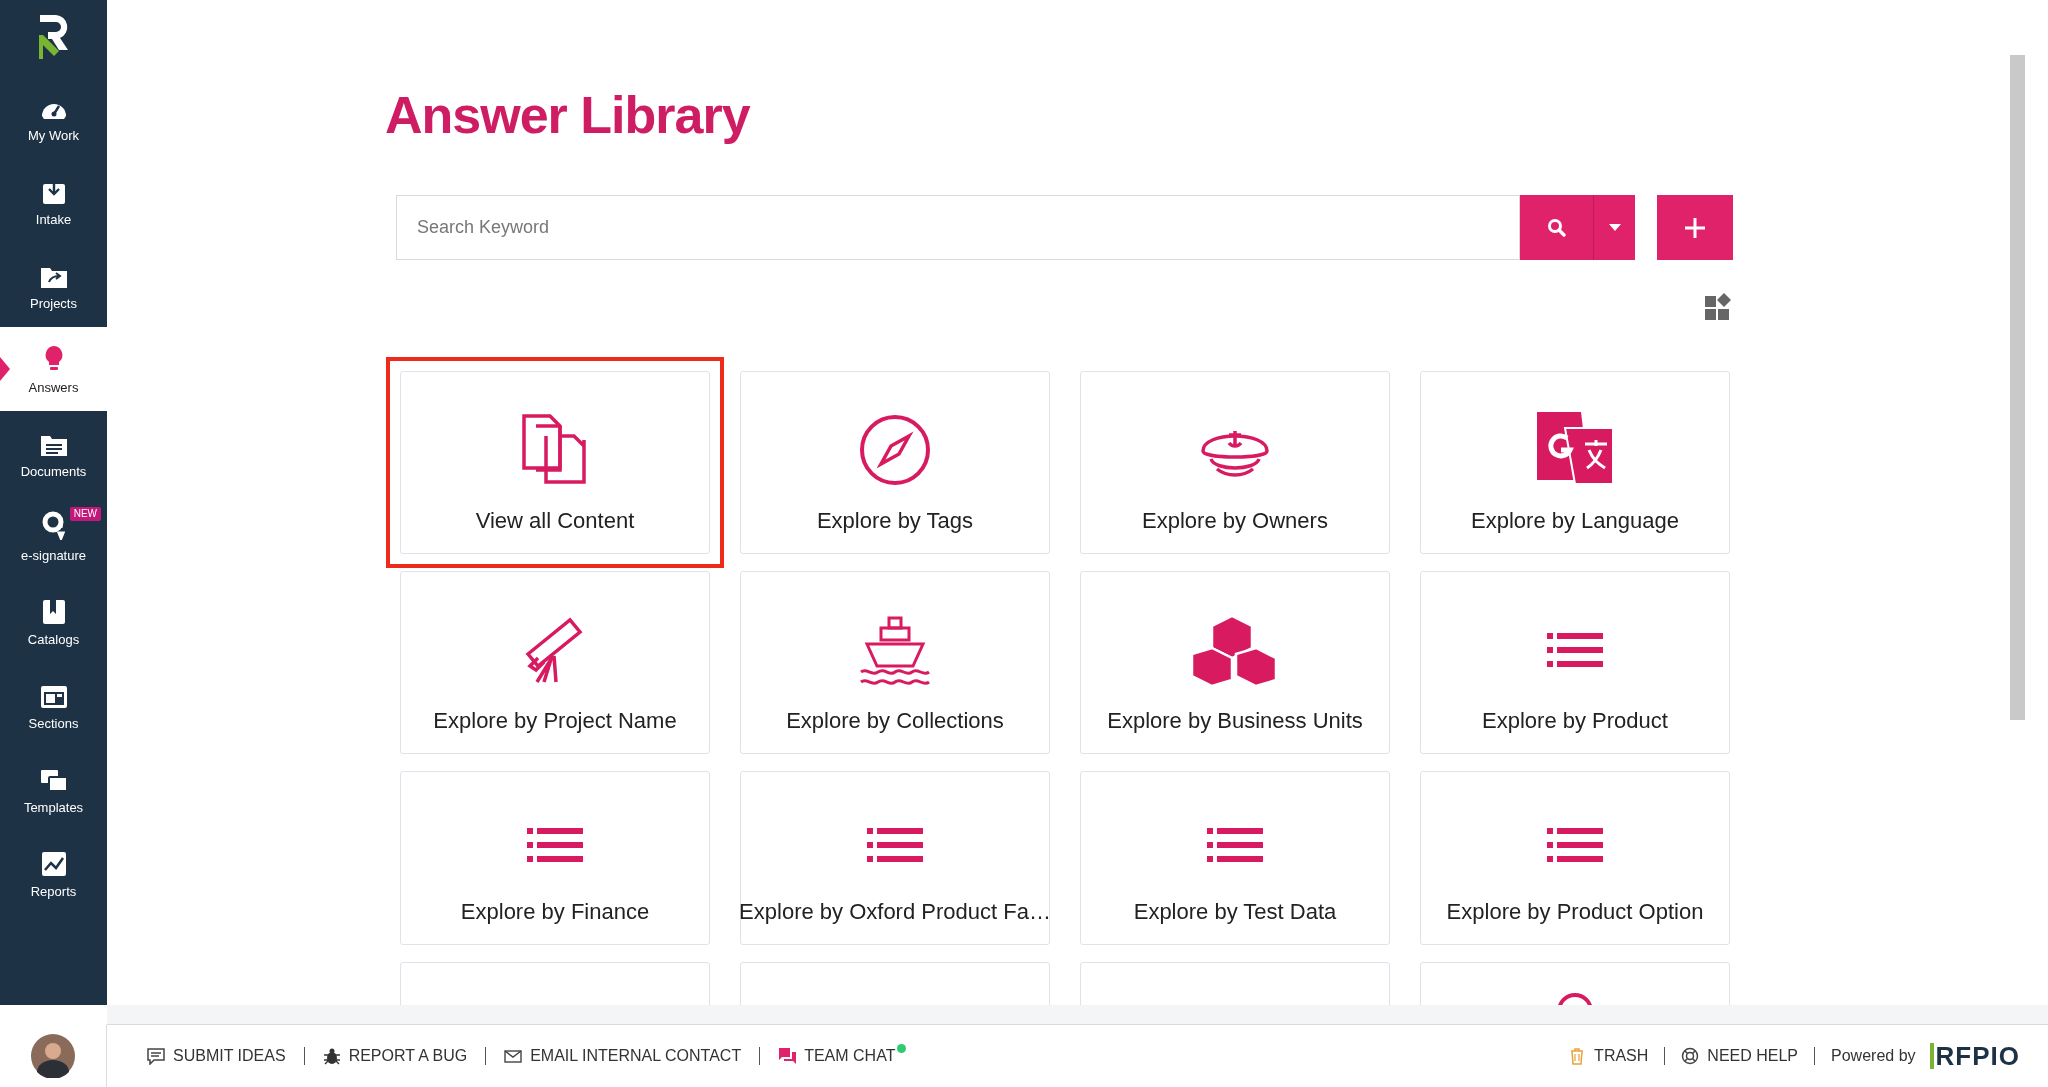 This screenshot has width=2048, height=1087. What do you see at coordinates (1614, 227) in the screenshot?
I see `caret-icon` at bounding box center [1614, 227].